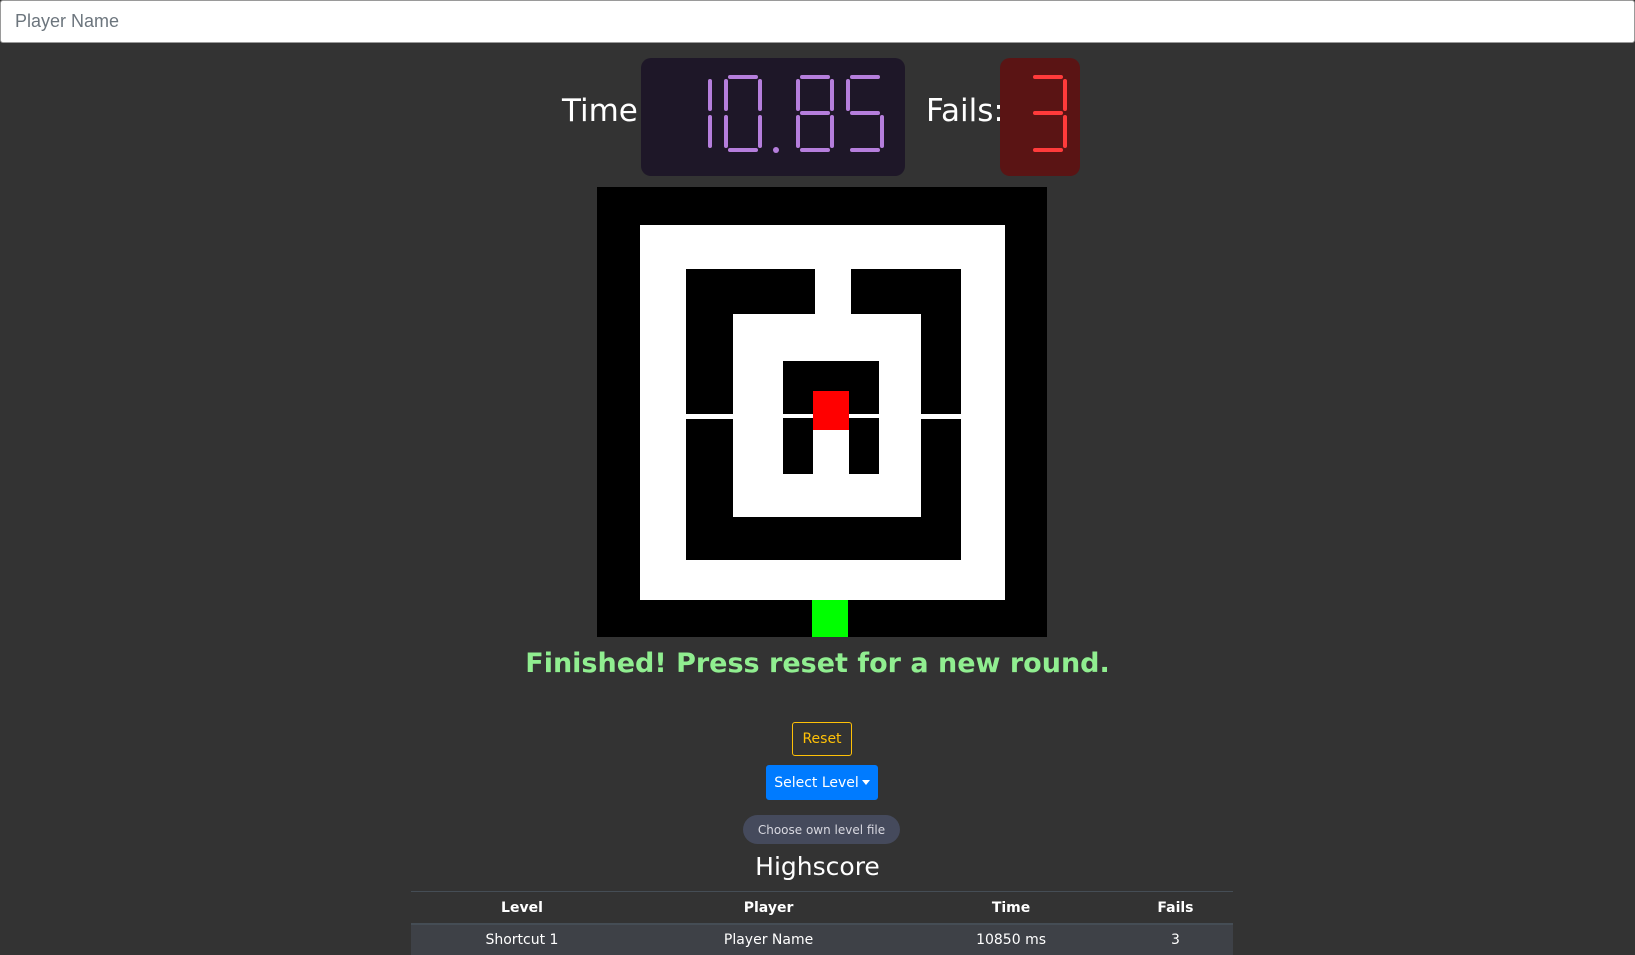 Image resolution: width=1635 pixels, height=955 pixels. What do you see at coordinates (1011, 908) in the screenshot?
I see `column-header-time: Time` at bounding box center [1011, 908].